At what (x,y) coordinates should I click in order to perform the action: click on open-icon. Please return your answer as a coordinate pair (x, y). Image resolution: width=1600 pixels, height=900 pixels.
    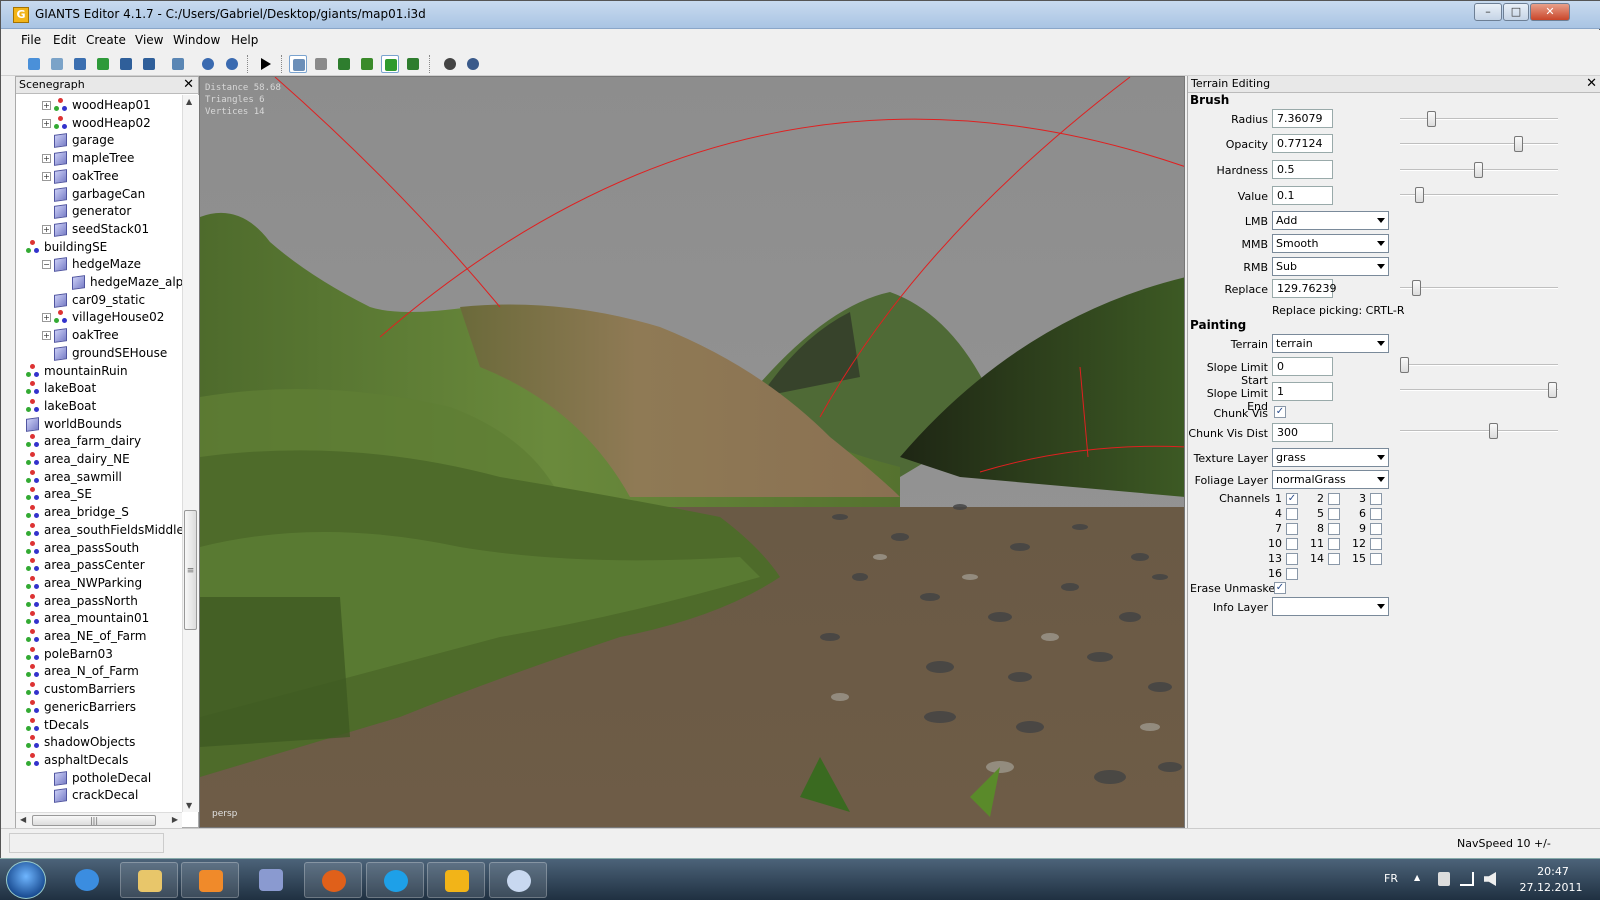
    Looking at the image, I should click on (57, 64).